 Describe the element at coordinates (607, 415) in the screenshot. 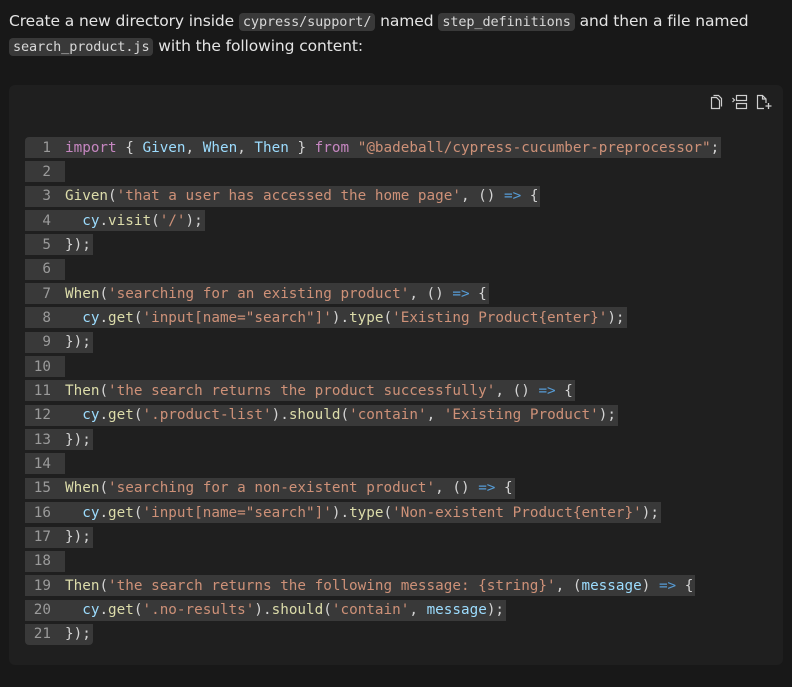

I see `code-token: );` at that location.